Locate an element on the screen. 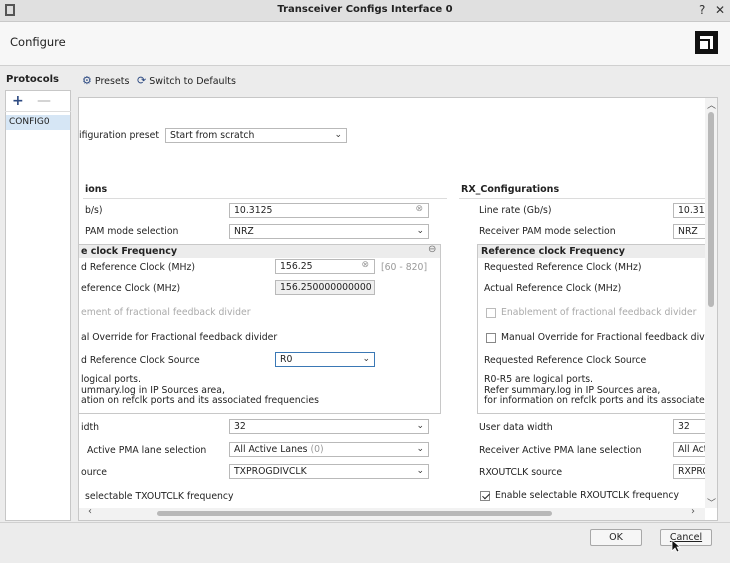 This screenshot has width=730, height=563. tx-width-select: 32 ⌄ is located at coordinates (329, 426).